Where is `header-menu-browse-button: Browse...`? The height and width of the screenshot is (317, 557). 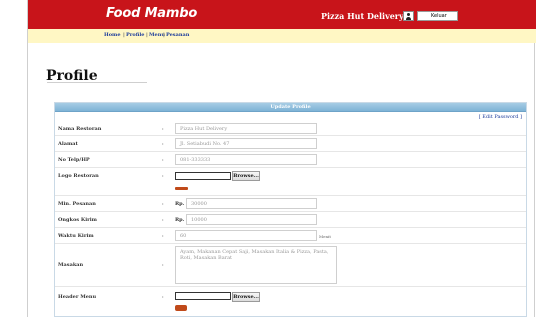 header-menu-browse-button: Browse... is located at coordinates (246, 297).